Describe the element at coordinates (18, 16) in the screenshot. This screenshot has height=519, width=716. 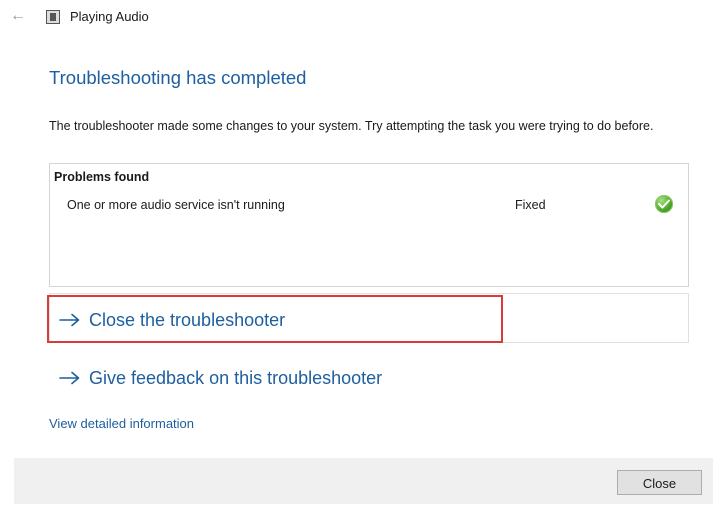
I see `back-arrow-icon: ←` at that location.